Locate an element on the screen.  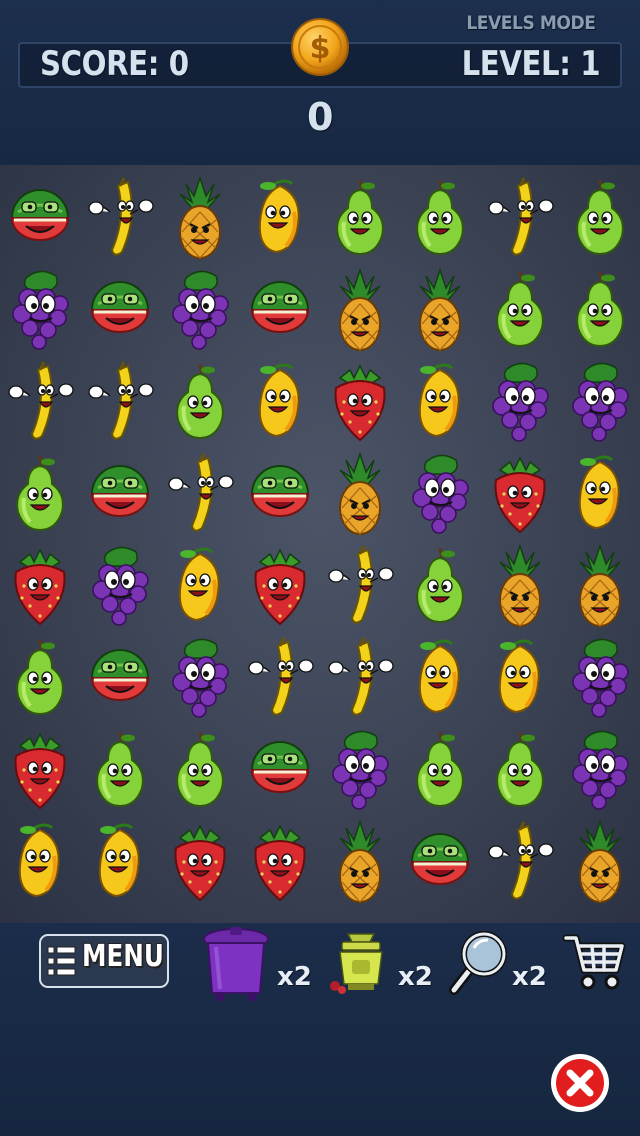
menu-button: MENU is located at coordinates (104, 961).